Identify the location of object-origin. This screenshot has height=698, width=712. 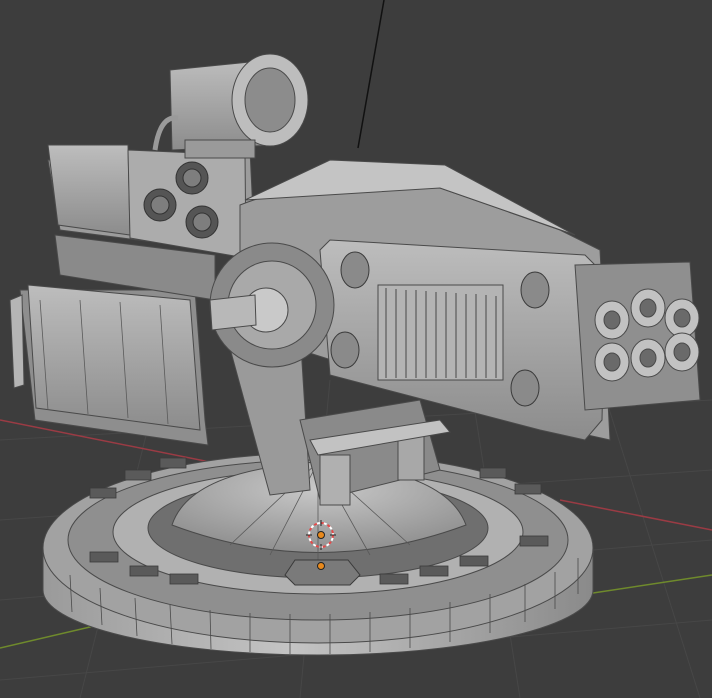
(321, 535).